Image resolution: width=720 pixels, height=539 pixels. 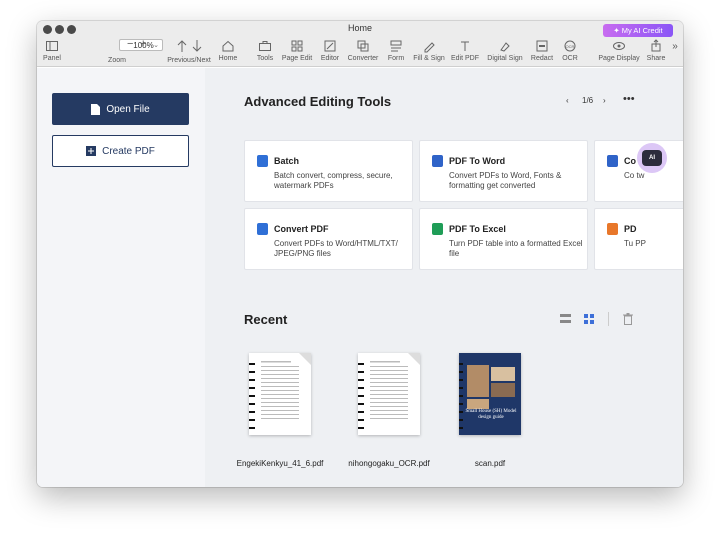 What do you see at coordinates (96, 109) in the screenshot?
I see `file-icon` at bounding box center [96, 109].